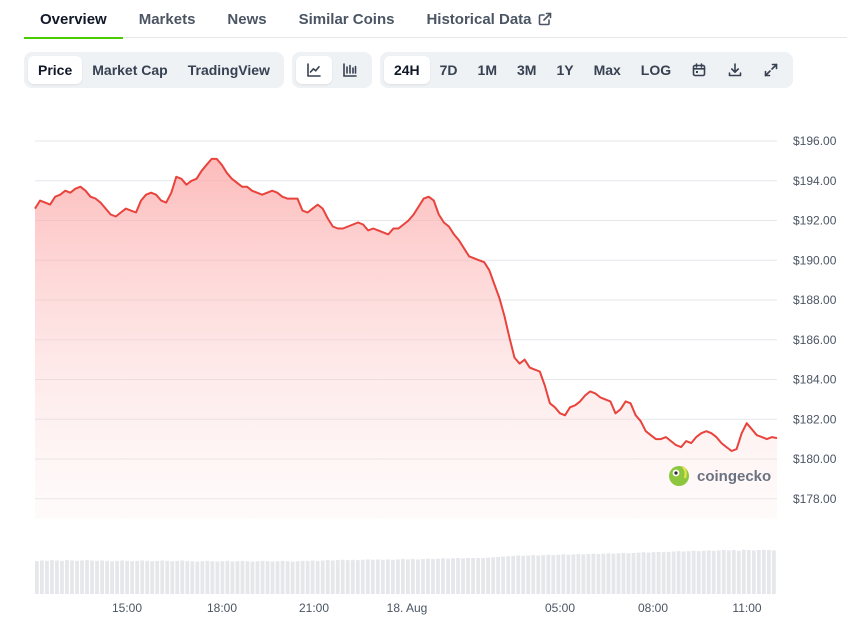 The width and height of the screenshot is (847, 638). What do you see at coordinates (815, 260) in the screenshot?
I see `y-tick-label: $190.00` at bounding box center [815, 260].